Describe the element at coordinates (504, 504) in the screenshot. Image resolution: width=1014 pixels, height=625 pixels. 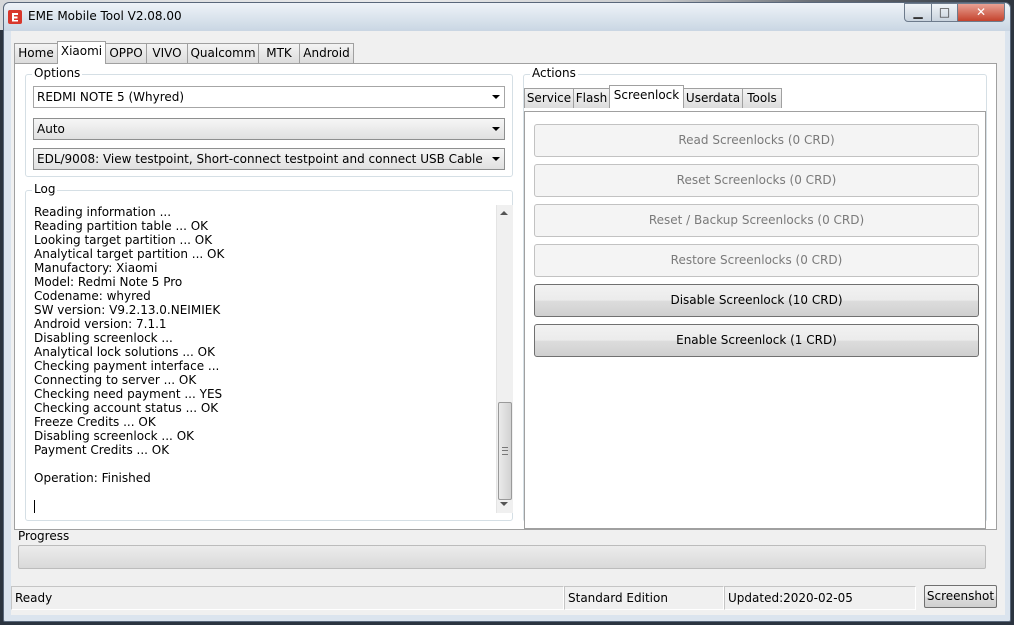
I see `scroll-down-arrow-icon` at that location.